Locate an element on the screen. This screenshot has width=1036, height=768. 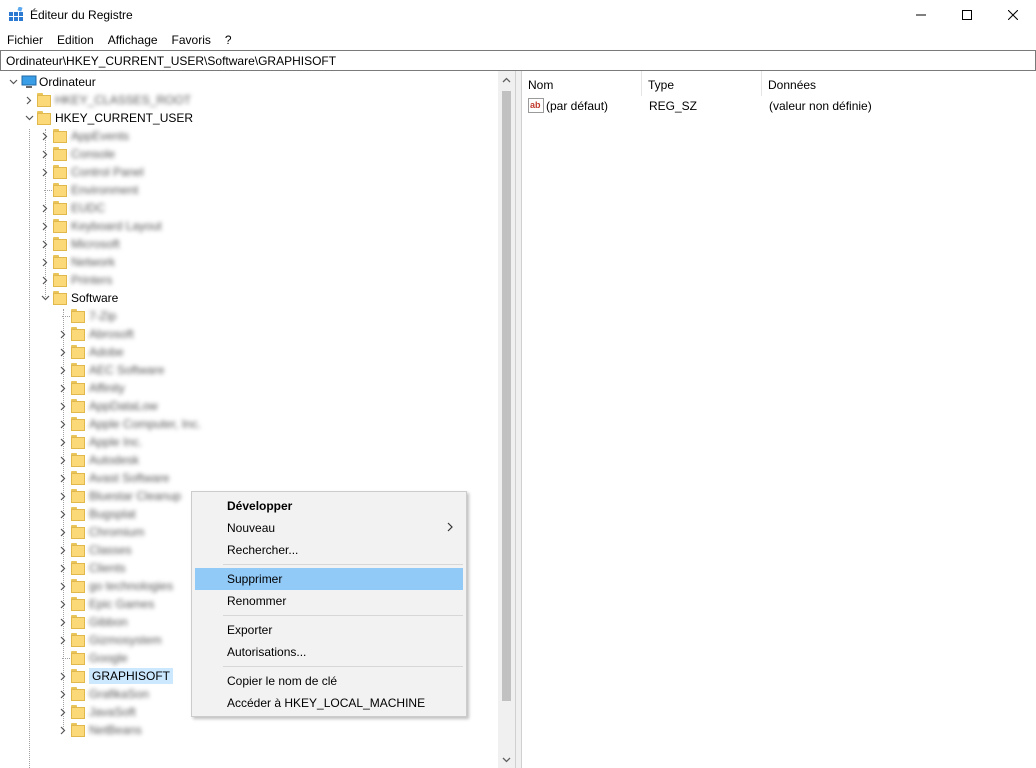
minimize-button is located at coordinates (921, 15).